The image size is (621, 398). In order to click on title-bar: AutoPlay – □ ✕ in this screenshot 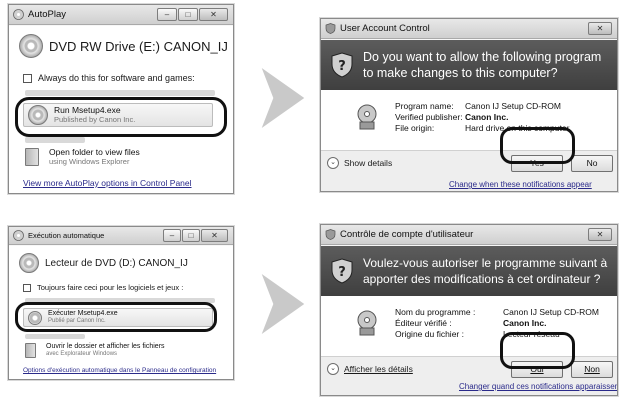, I will do `click(121, 15)`.